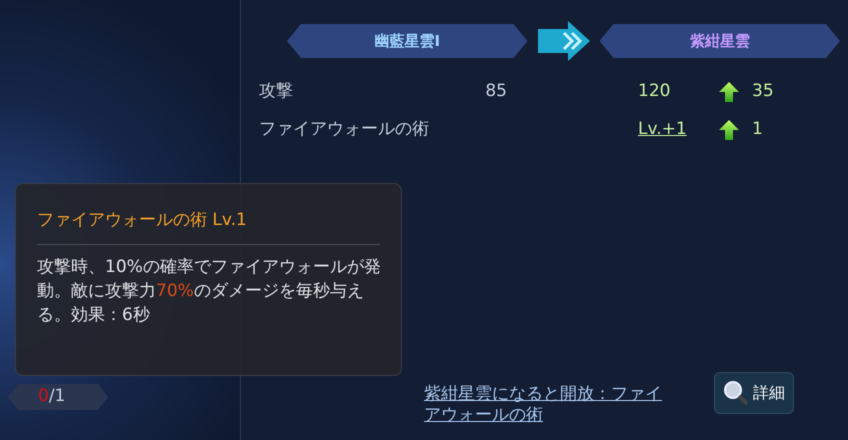 The height and width of the screenshot is (440, 848). What do you see at coordinates (720, 41) in the screenshot?
I see `rank-name: 紫紺星雲` at bounding box center [720, 41].